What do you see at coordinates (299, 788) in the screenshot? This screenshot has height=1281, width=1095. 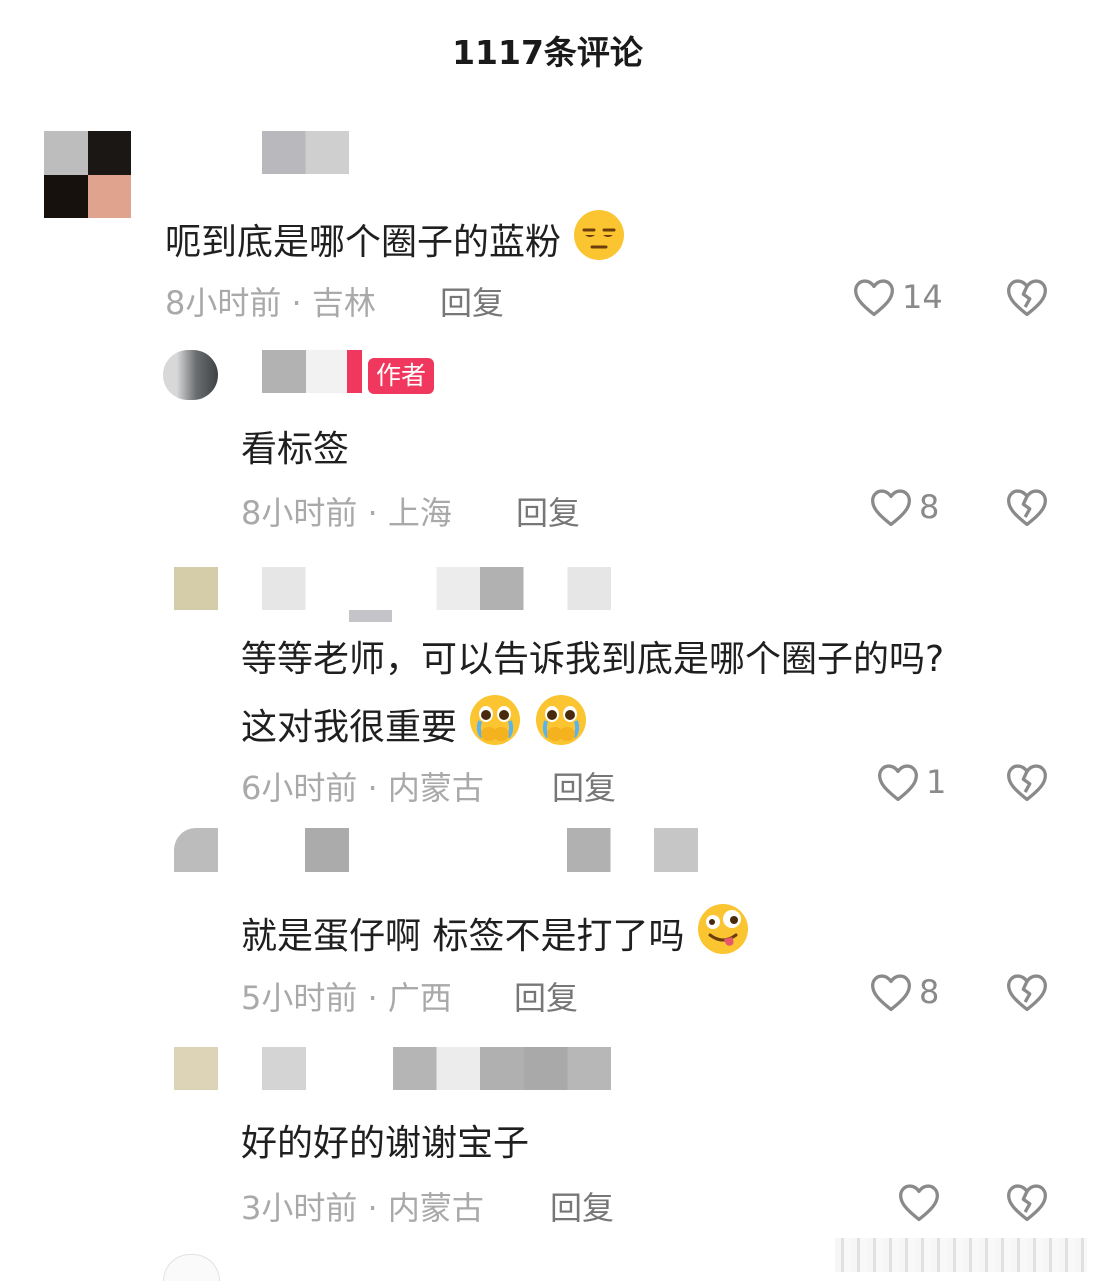 I see `comment-time: 6小时前` at bounding box center [299, 788].